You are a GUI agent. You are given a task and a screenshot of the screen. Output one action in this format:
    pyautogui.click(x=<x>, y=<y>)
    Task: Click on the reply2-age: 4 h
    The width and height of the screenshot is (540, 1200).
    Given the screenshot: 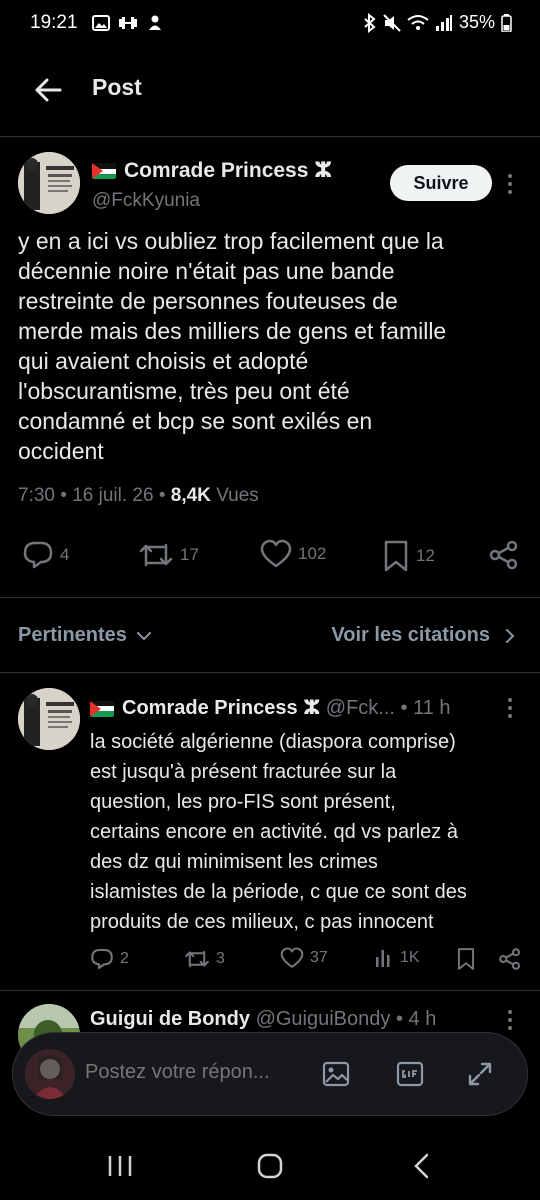 What is the action you would take?
    pyautogui.click(x=422, y=1019)
    